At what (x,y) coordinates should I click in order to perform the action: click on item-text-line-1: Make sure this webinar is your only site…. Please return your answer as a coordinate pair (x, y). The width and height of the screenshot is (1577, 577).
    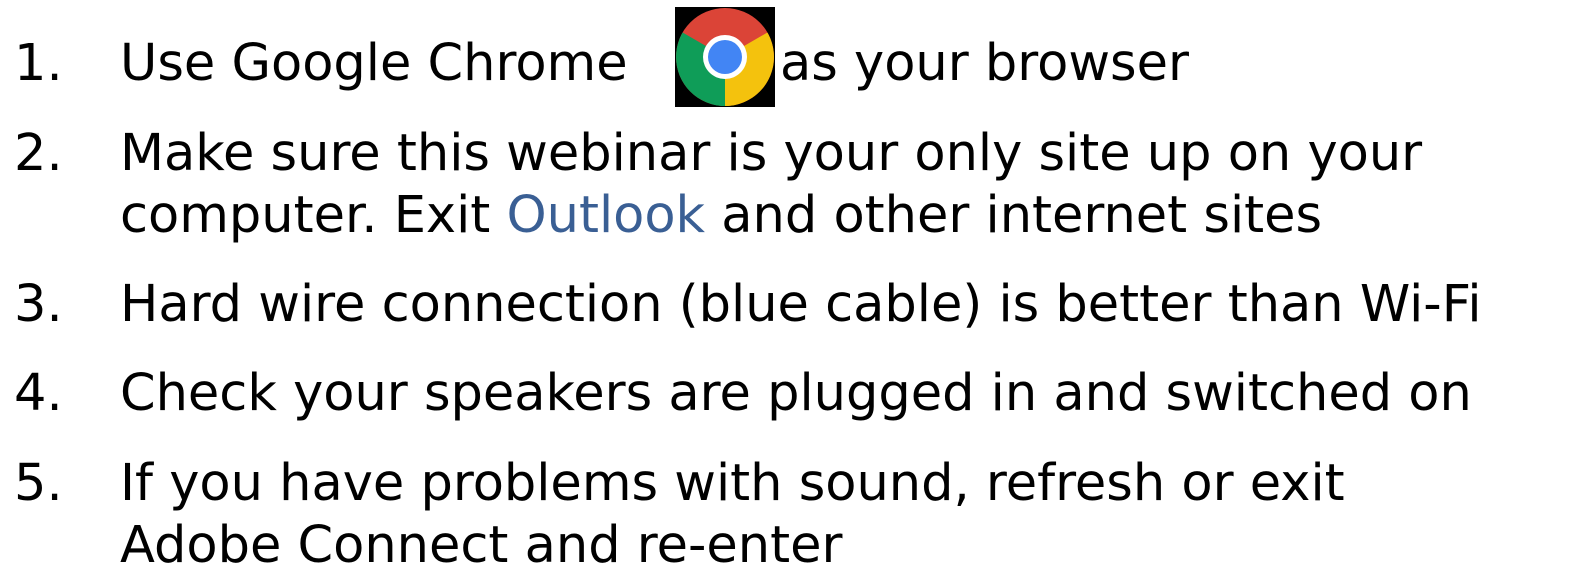
    Looking at the image, I should click on (771, 153).